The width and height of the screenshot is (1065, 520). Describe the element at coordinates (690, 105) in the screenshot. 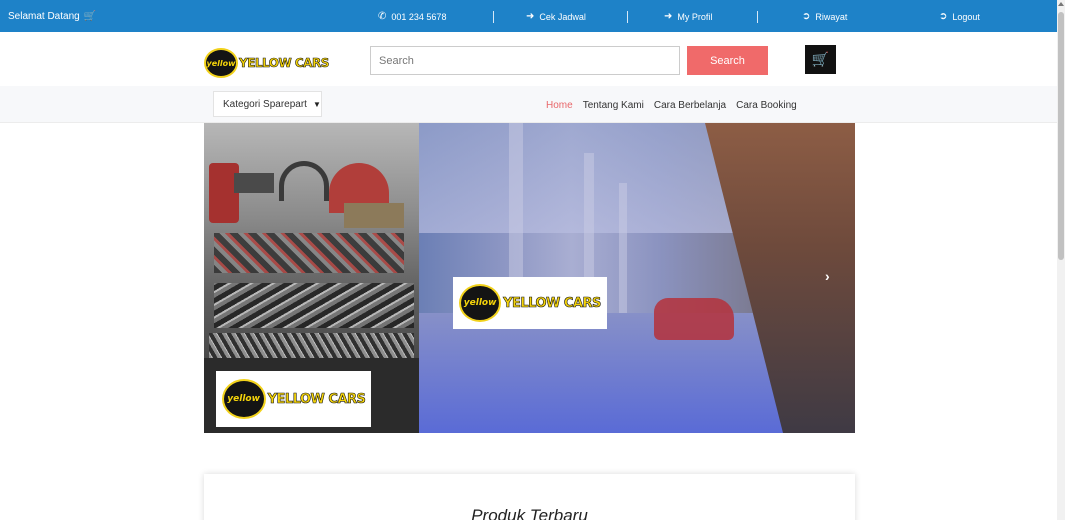

I see `menu-cara-berbelanja: Cara Berbelanja` at that location.